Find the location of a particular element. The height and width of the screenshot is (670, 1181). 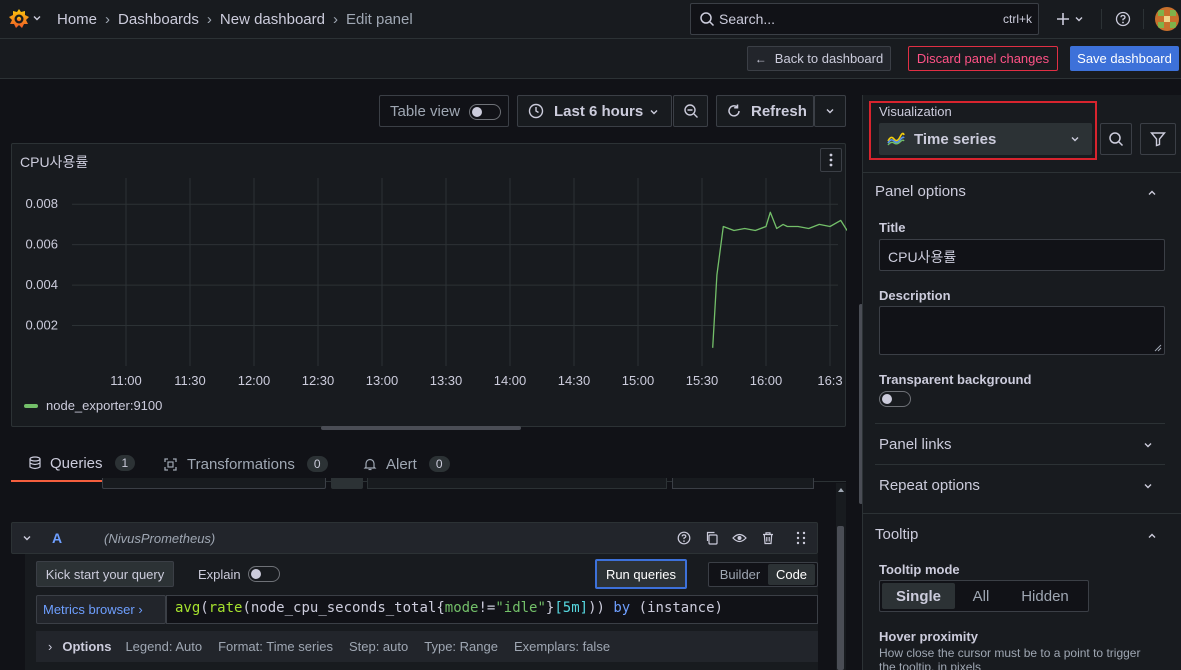

discard-label: Discard panel changes is located at coordinates (983, 58).